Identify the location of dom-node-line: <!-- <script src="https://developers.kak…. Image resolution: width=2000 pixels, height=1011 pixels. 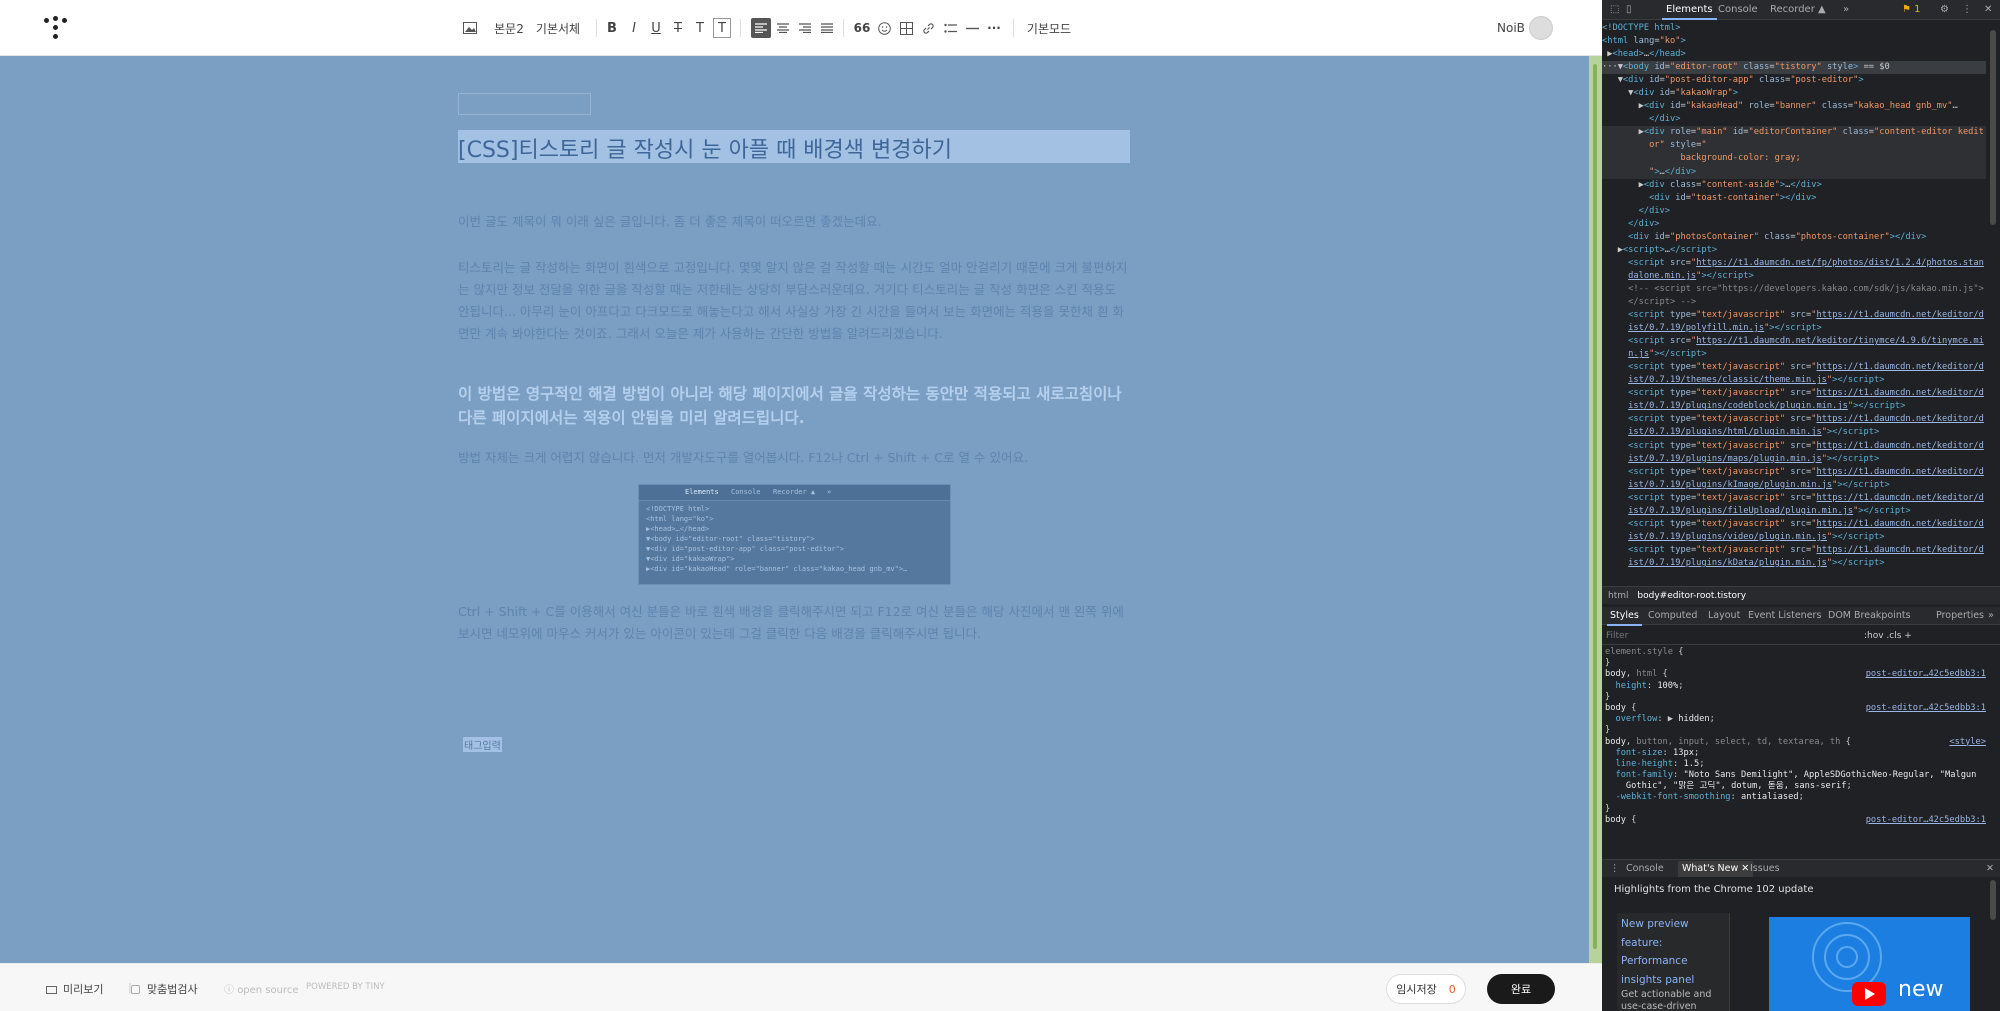
(1794, 289).